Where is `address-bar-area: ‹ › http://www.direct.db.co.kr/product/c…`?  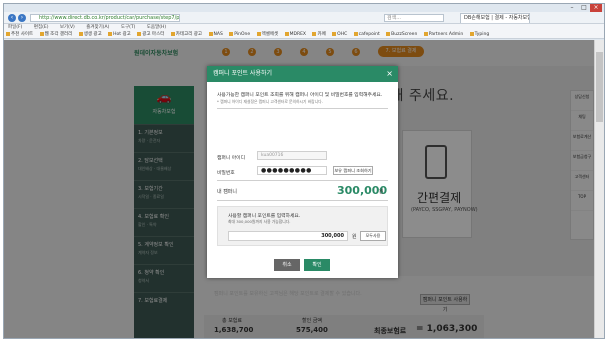
address-bar-area: ‹ › http://www.direct.db.co.kr/product/c… is located at coordinates (304, 18).